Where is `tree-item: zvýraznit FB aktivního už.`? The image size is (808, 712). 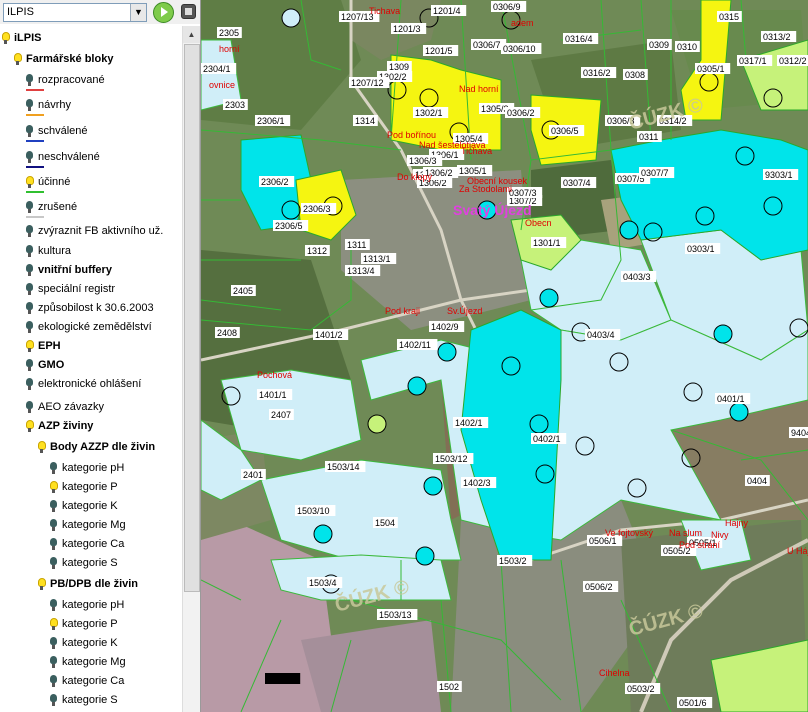
tree-item: zvýraznit FB aktivního už. is located at coordinates (91, 232).